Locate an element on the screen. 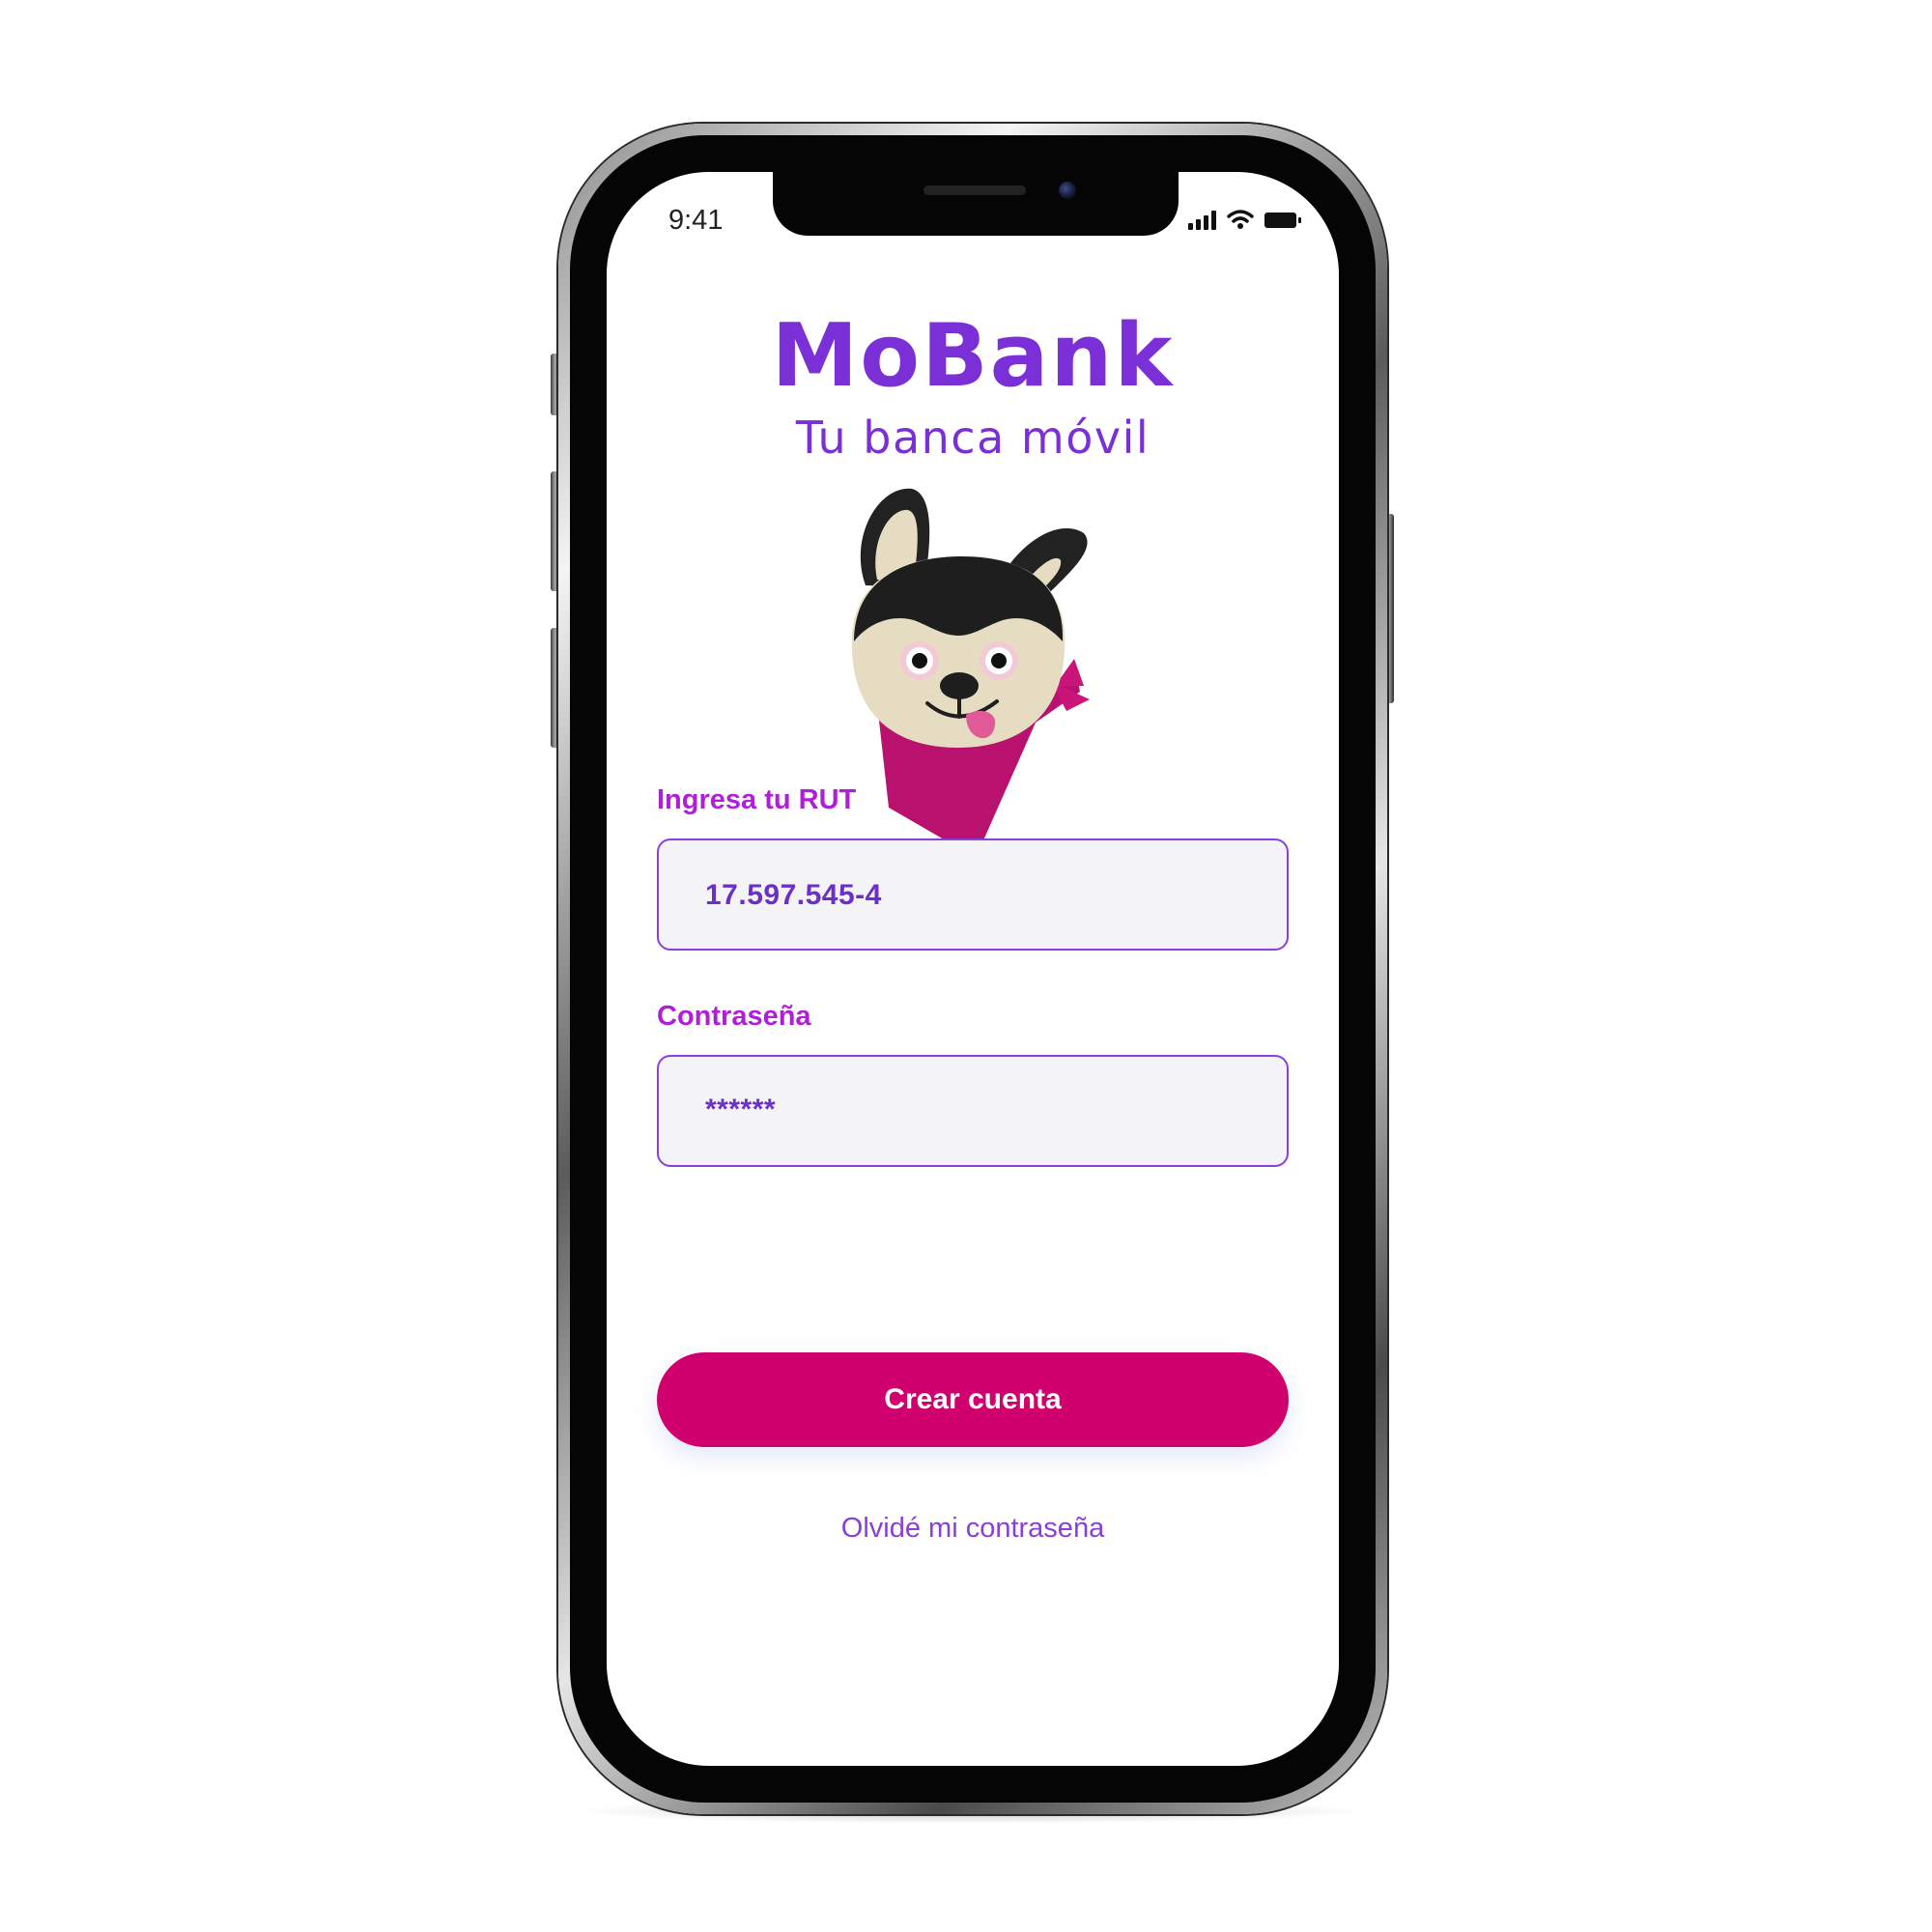  mascot-dog-icon is located at coordinates (976, 672).